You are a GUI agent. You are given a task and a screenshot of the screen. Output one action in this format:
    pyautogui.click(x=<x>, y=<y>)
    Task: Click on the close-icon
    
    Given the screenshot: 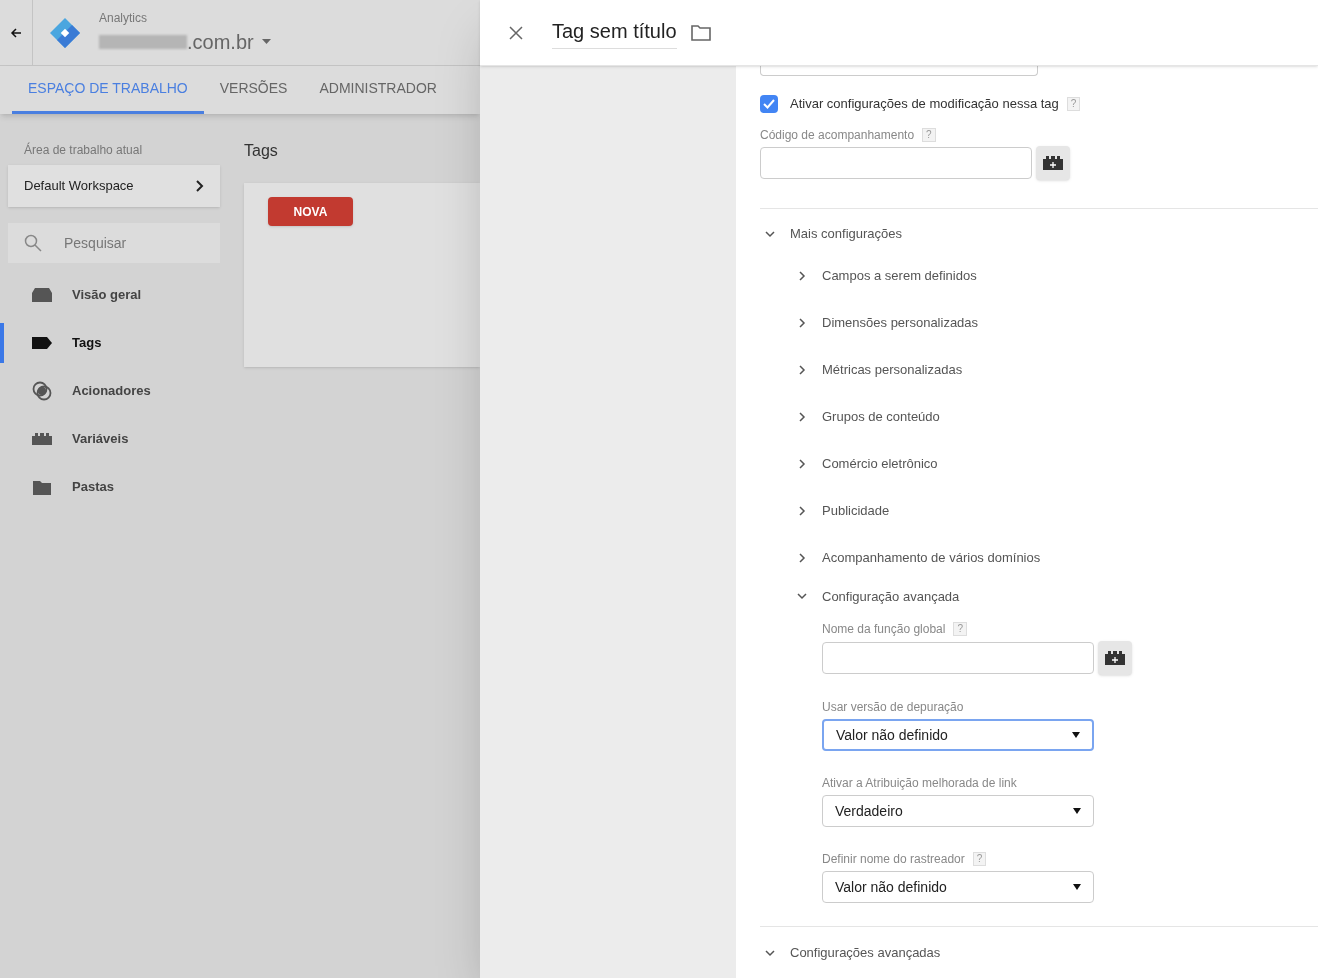 What is the action you would take?
    pyautogui.click(x=516, y=32)
    